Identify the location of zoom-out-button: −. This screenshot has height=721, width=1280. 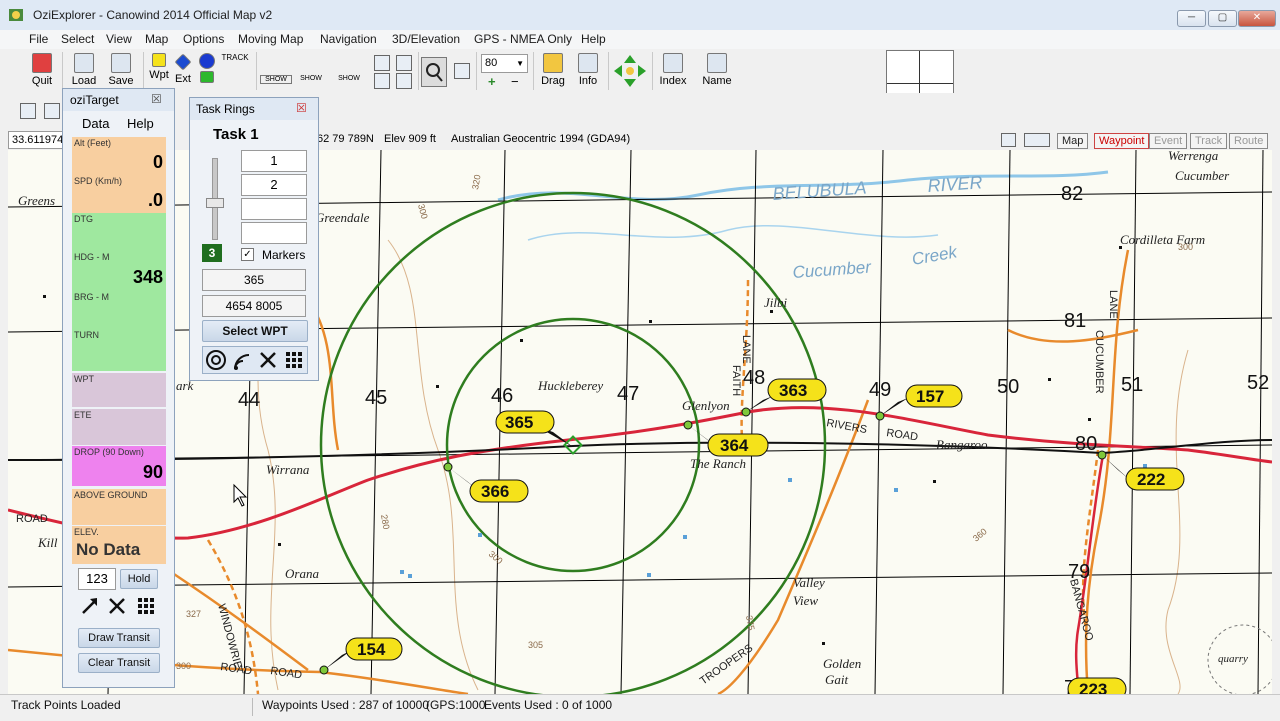
(515, 81).